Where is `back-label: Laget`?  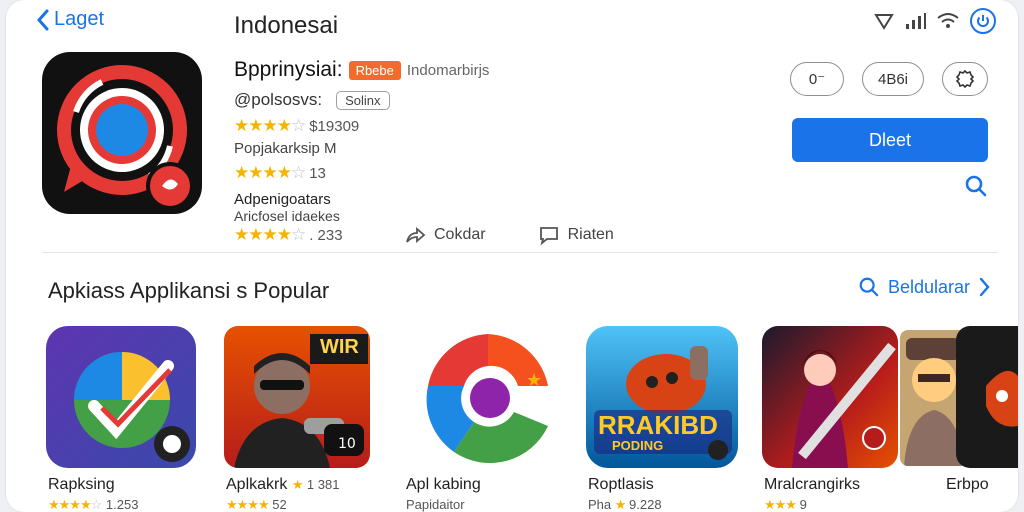
back-label: Laget is located at coordinates (79, 19).